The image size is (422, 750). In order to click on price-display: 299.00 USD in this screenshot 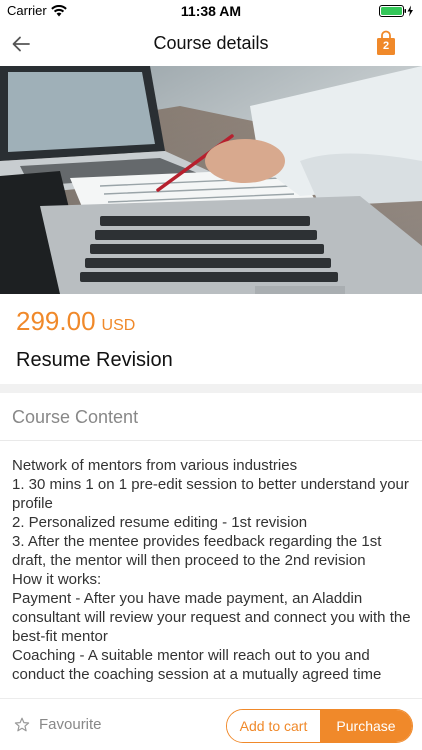, I will do `click(75, 321)`.